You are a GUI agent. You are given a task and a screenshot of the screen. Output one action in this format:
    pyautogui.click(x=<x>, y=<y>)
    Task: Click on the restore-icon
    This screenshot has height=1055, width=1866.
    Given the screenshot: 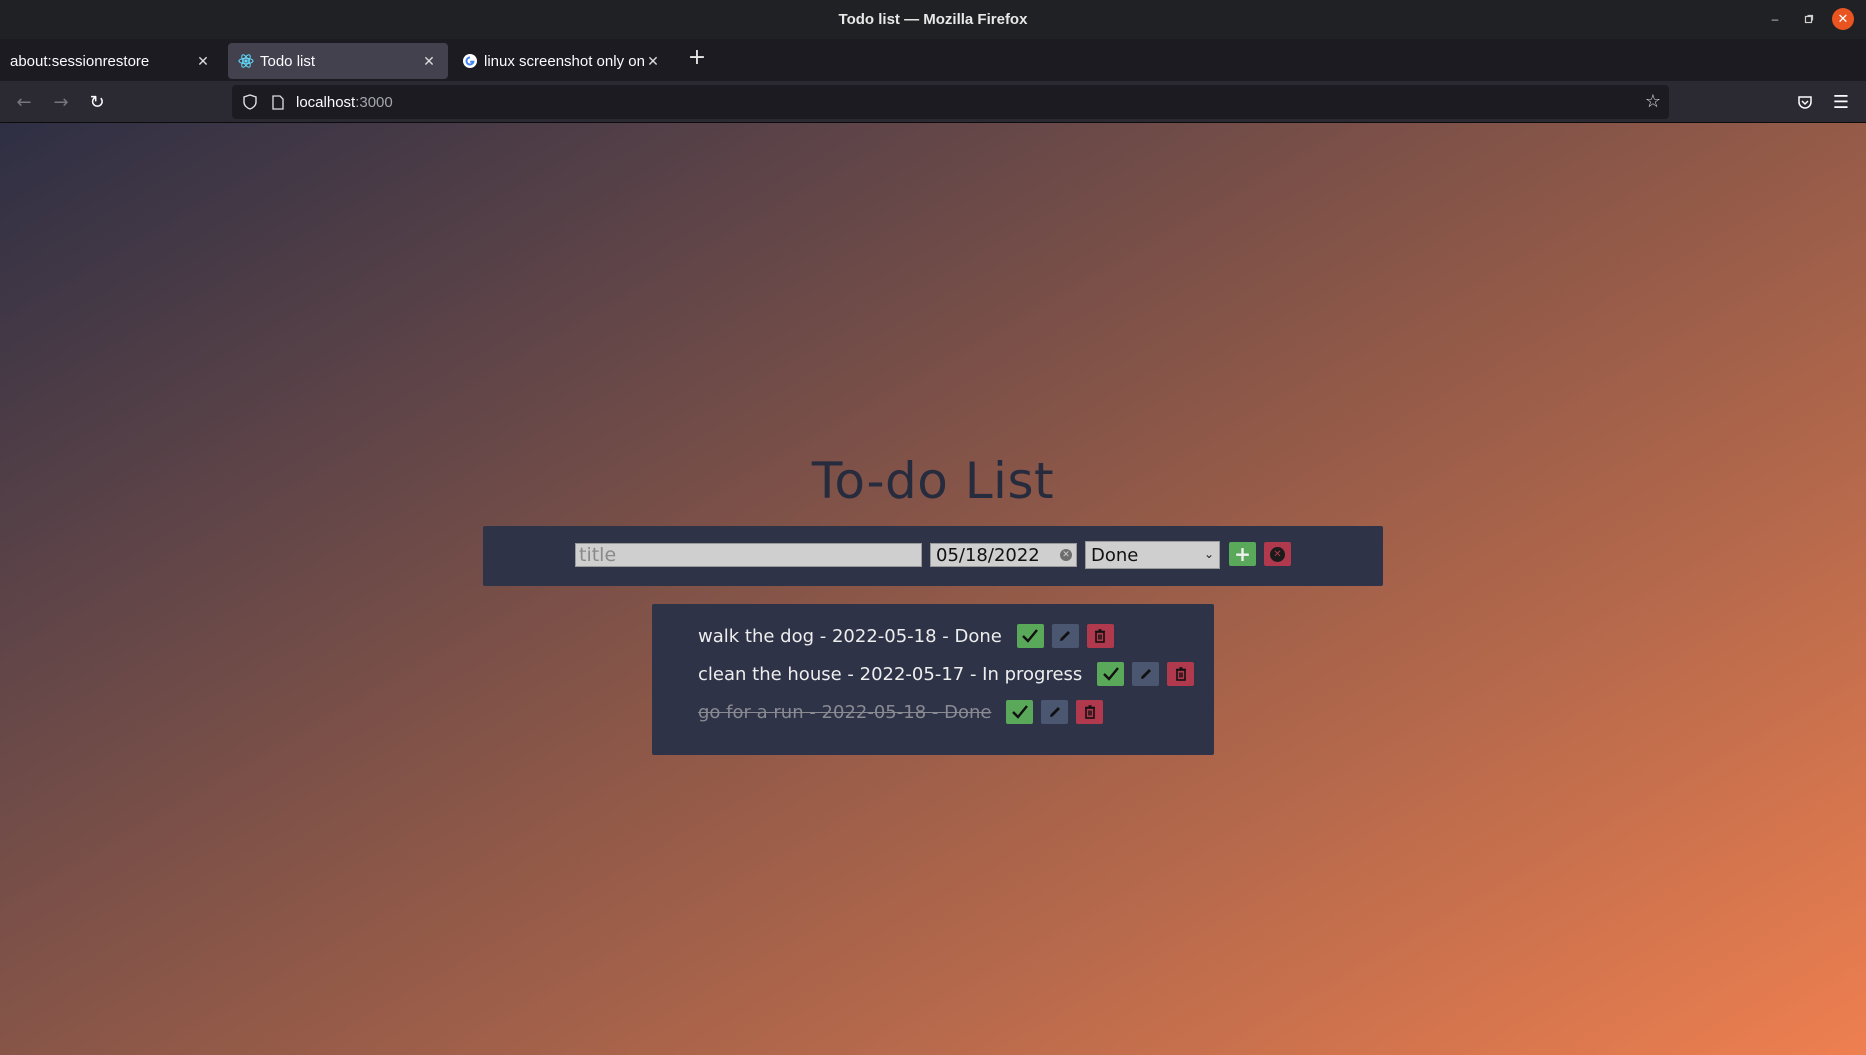 What is the action you would take?
    pyautogui.click(x=1809, y=19)
    